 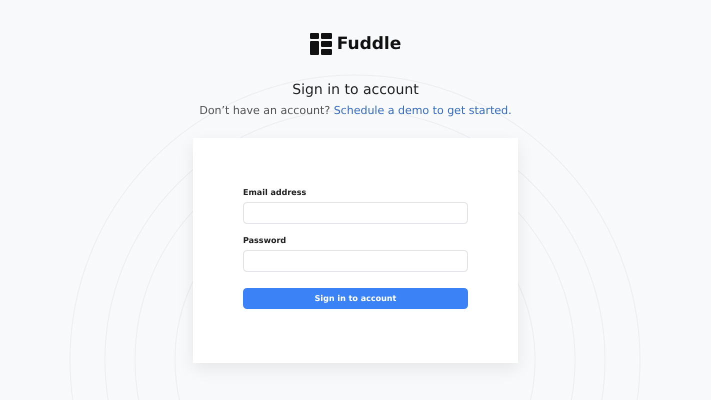 What do you see at coordinates (355, 90) in the screenshot?
I see `page-title: Sign in to account` at bounding box center [355, 90].